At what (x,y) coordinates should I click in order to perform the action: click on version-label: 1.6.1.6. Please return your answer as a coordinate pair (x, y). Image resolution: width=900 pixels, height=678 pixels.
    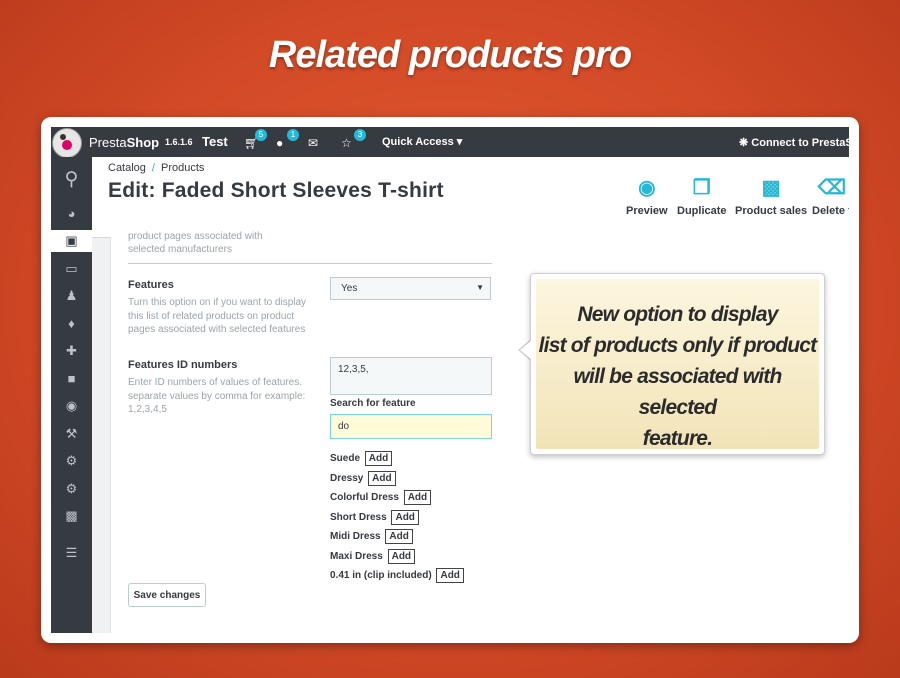
    Looking at the image, I should click on (179, 142).